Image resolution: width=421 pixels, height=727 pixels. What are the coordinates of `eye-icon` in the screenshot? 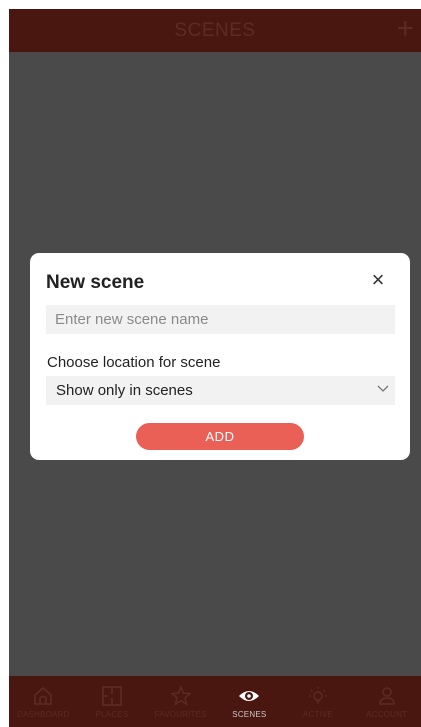 It's located at (249, 696).